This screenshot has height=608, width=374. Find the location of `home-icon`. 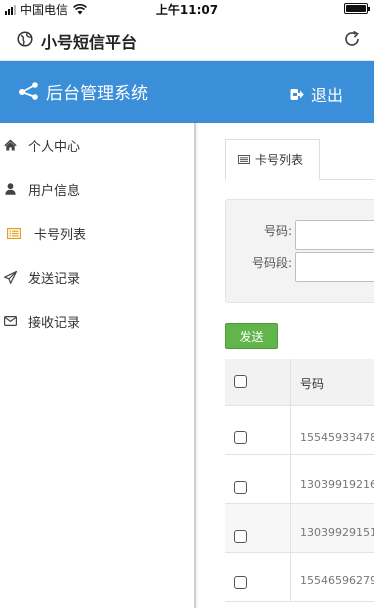

home-icon is located at coordinates (10, 145).